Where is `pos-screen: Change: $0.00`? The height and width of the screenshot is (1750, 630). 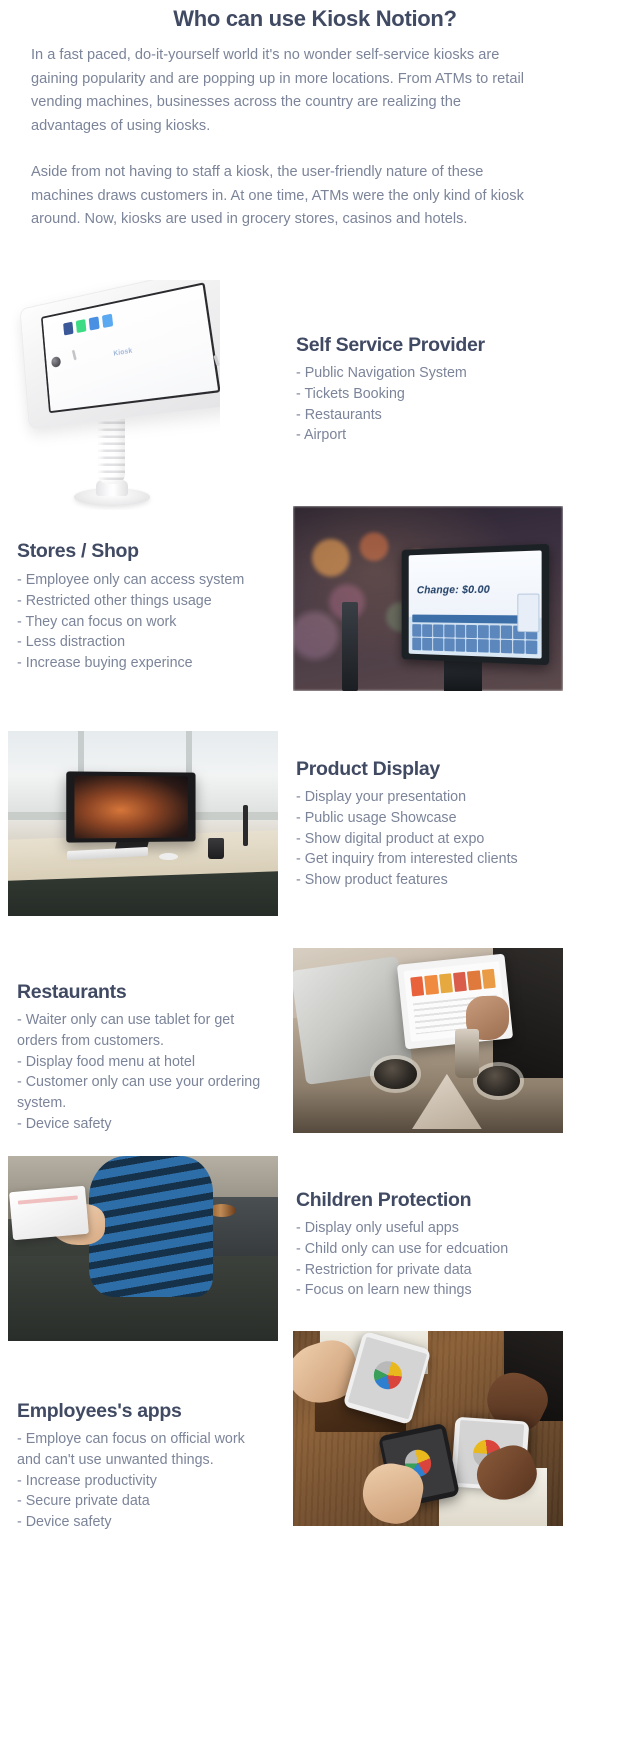
pos-screen: Change: $0.00 is located at coordinates (474, 604).